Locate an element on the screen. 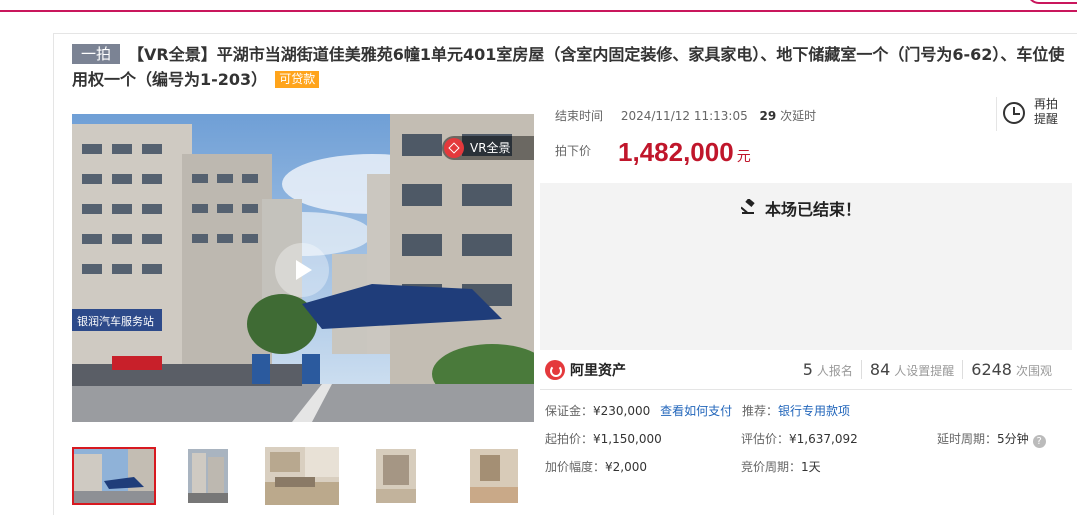 The height and width of the screenshot is (515, 1077). re-auction-reminder-button: 再拍提醒 is located at coordinates (1036, 114).